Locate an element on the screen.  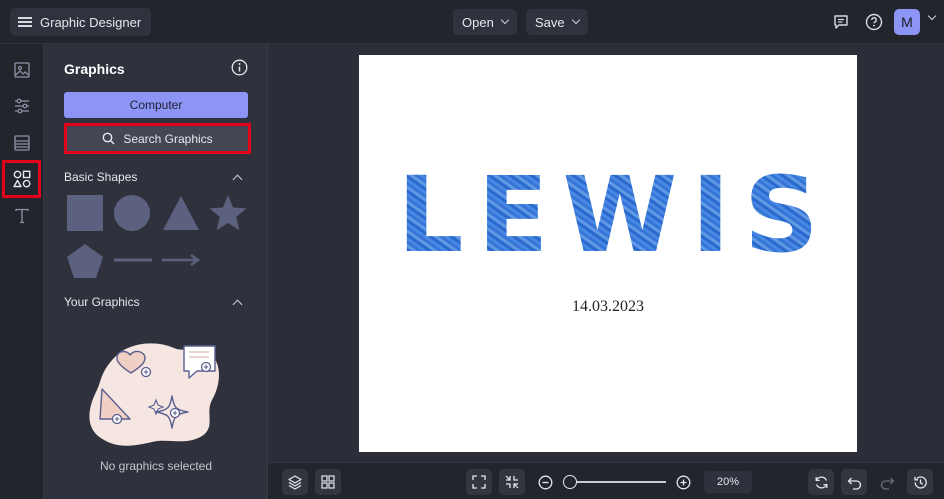
circle-shape is located at coordinates (132, 213).